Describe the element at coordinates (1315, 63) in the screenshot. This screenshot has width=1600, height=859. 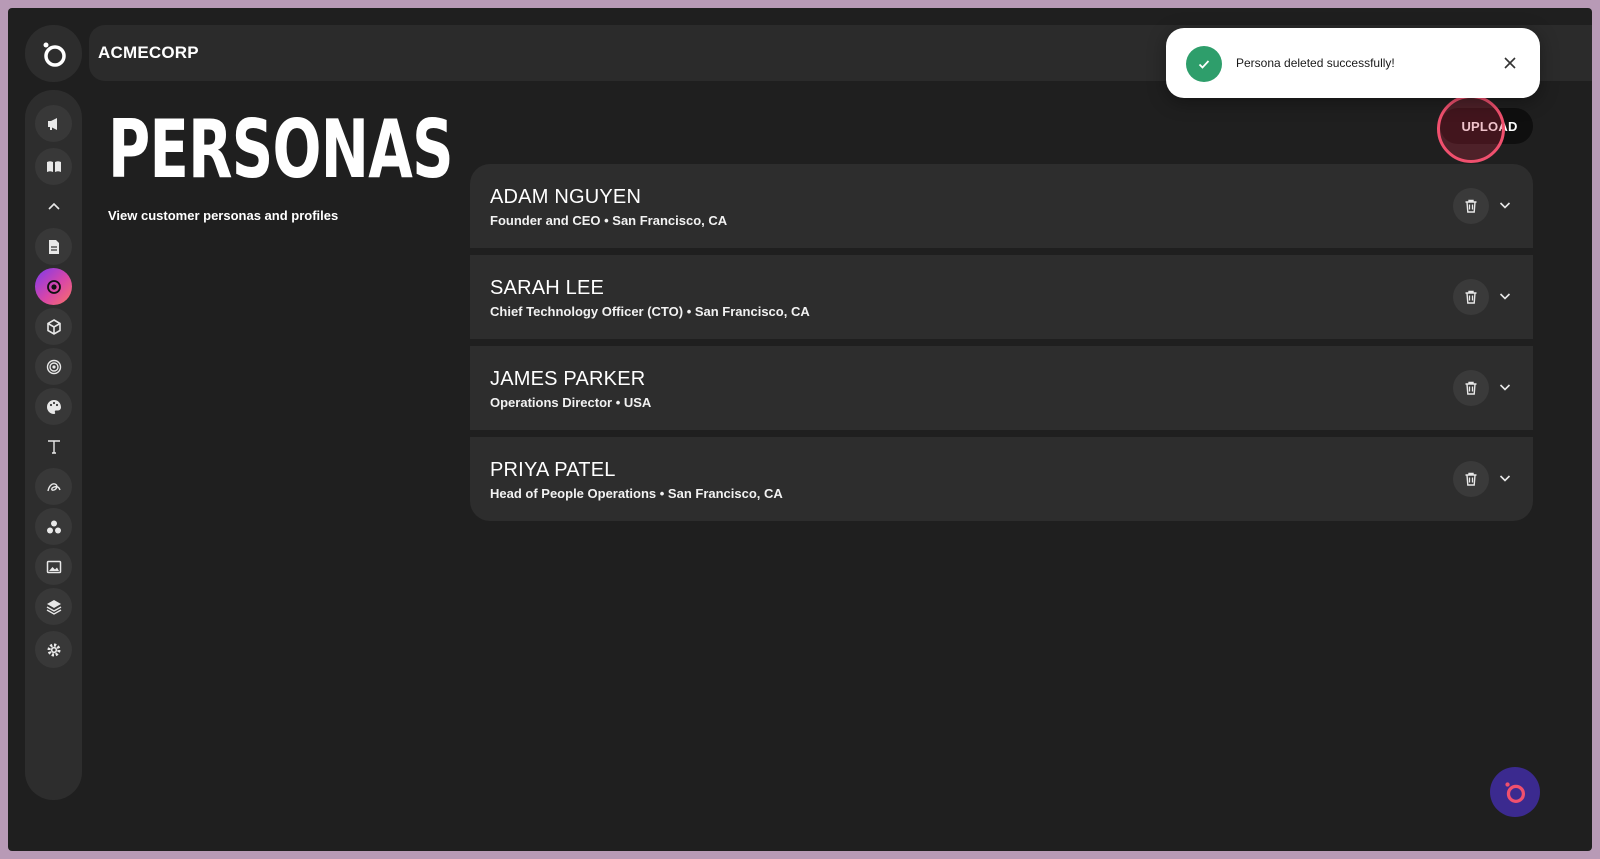
I see `toast-message: Persona deleted successfully!` at that location.